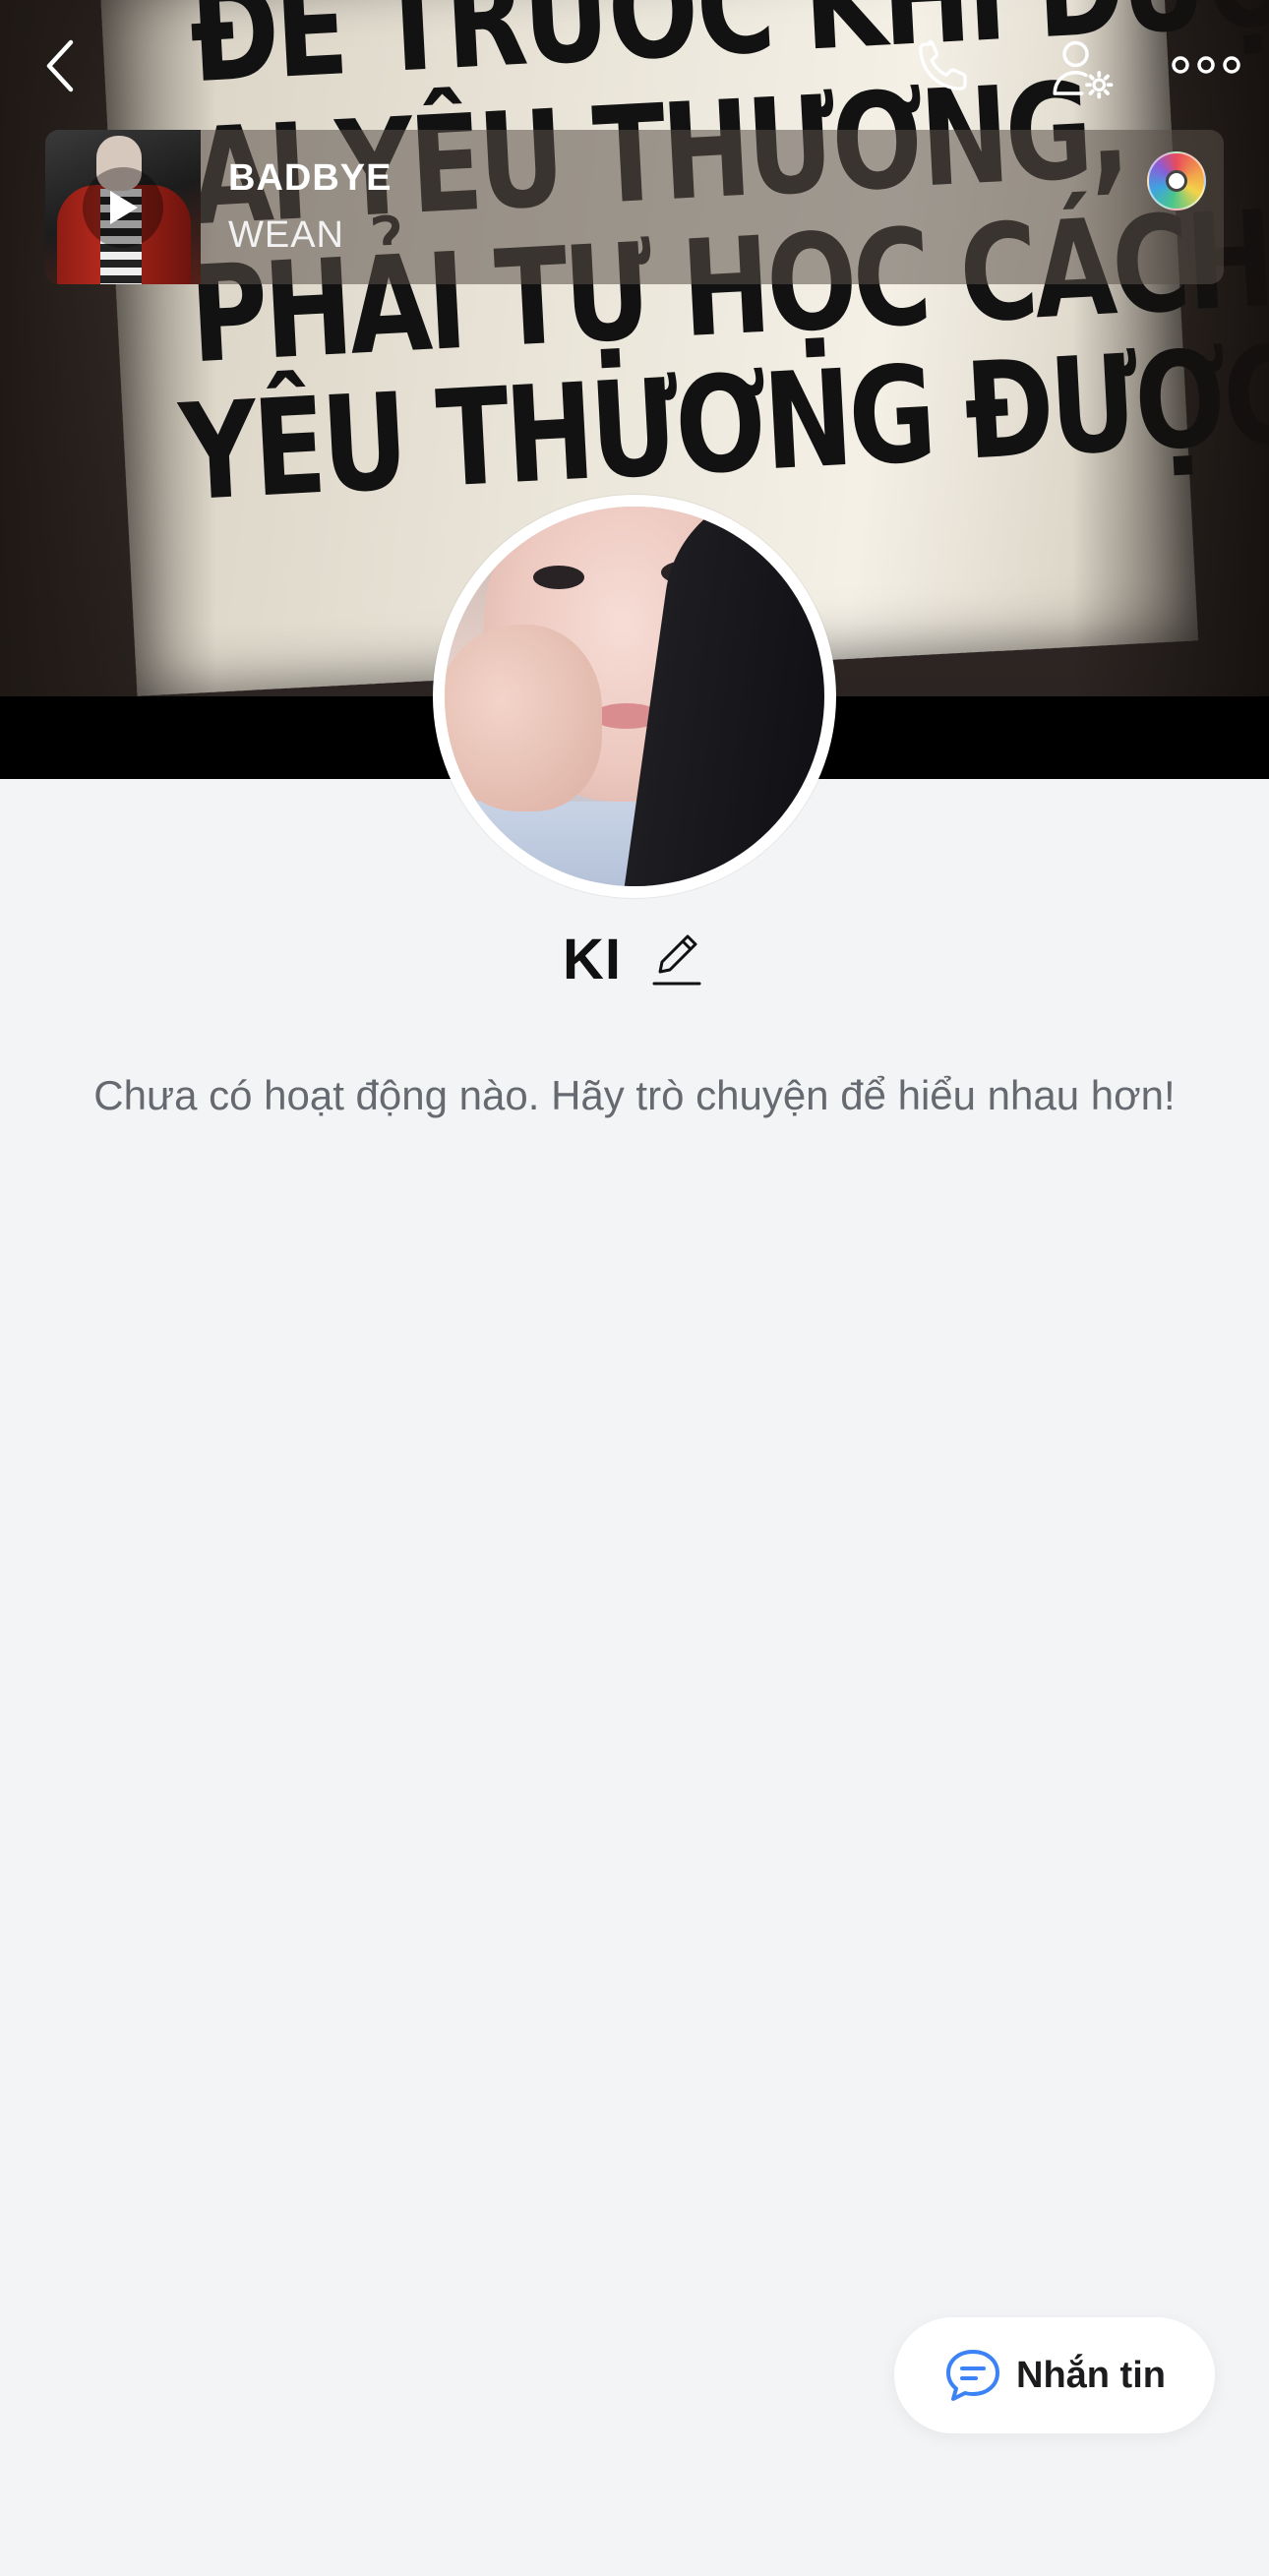 This screenshot has height=2576, width=1269. What do you see at coordinates (592, 959) in the screenshot?
I see `profile-name: KI` at bounding box center [592, 959].